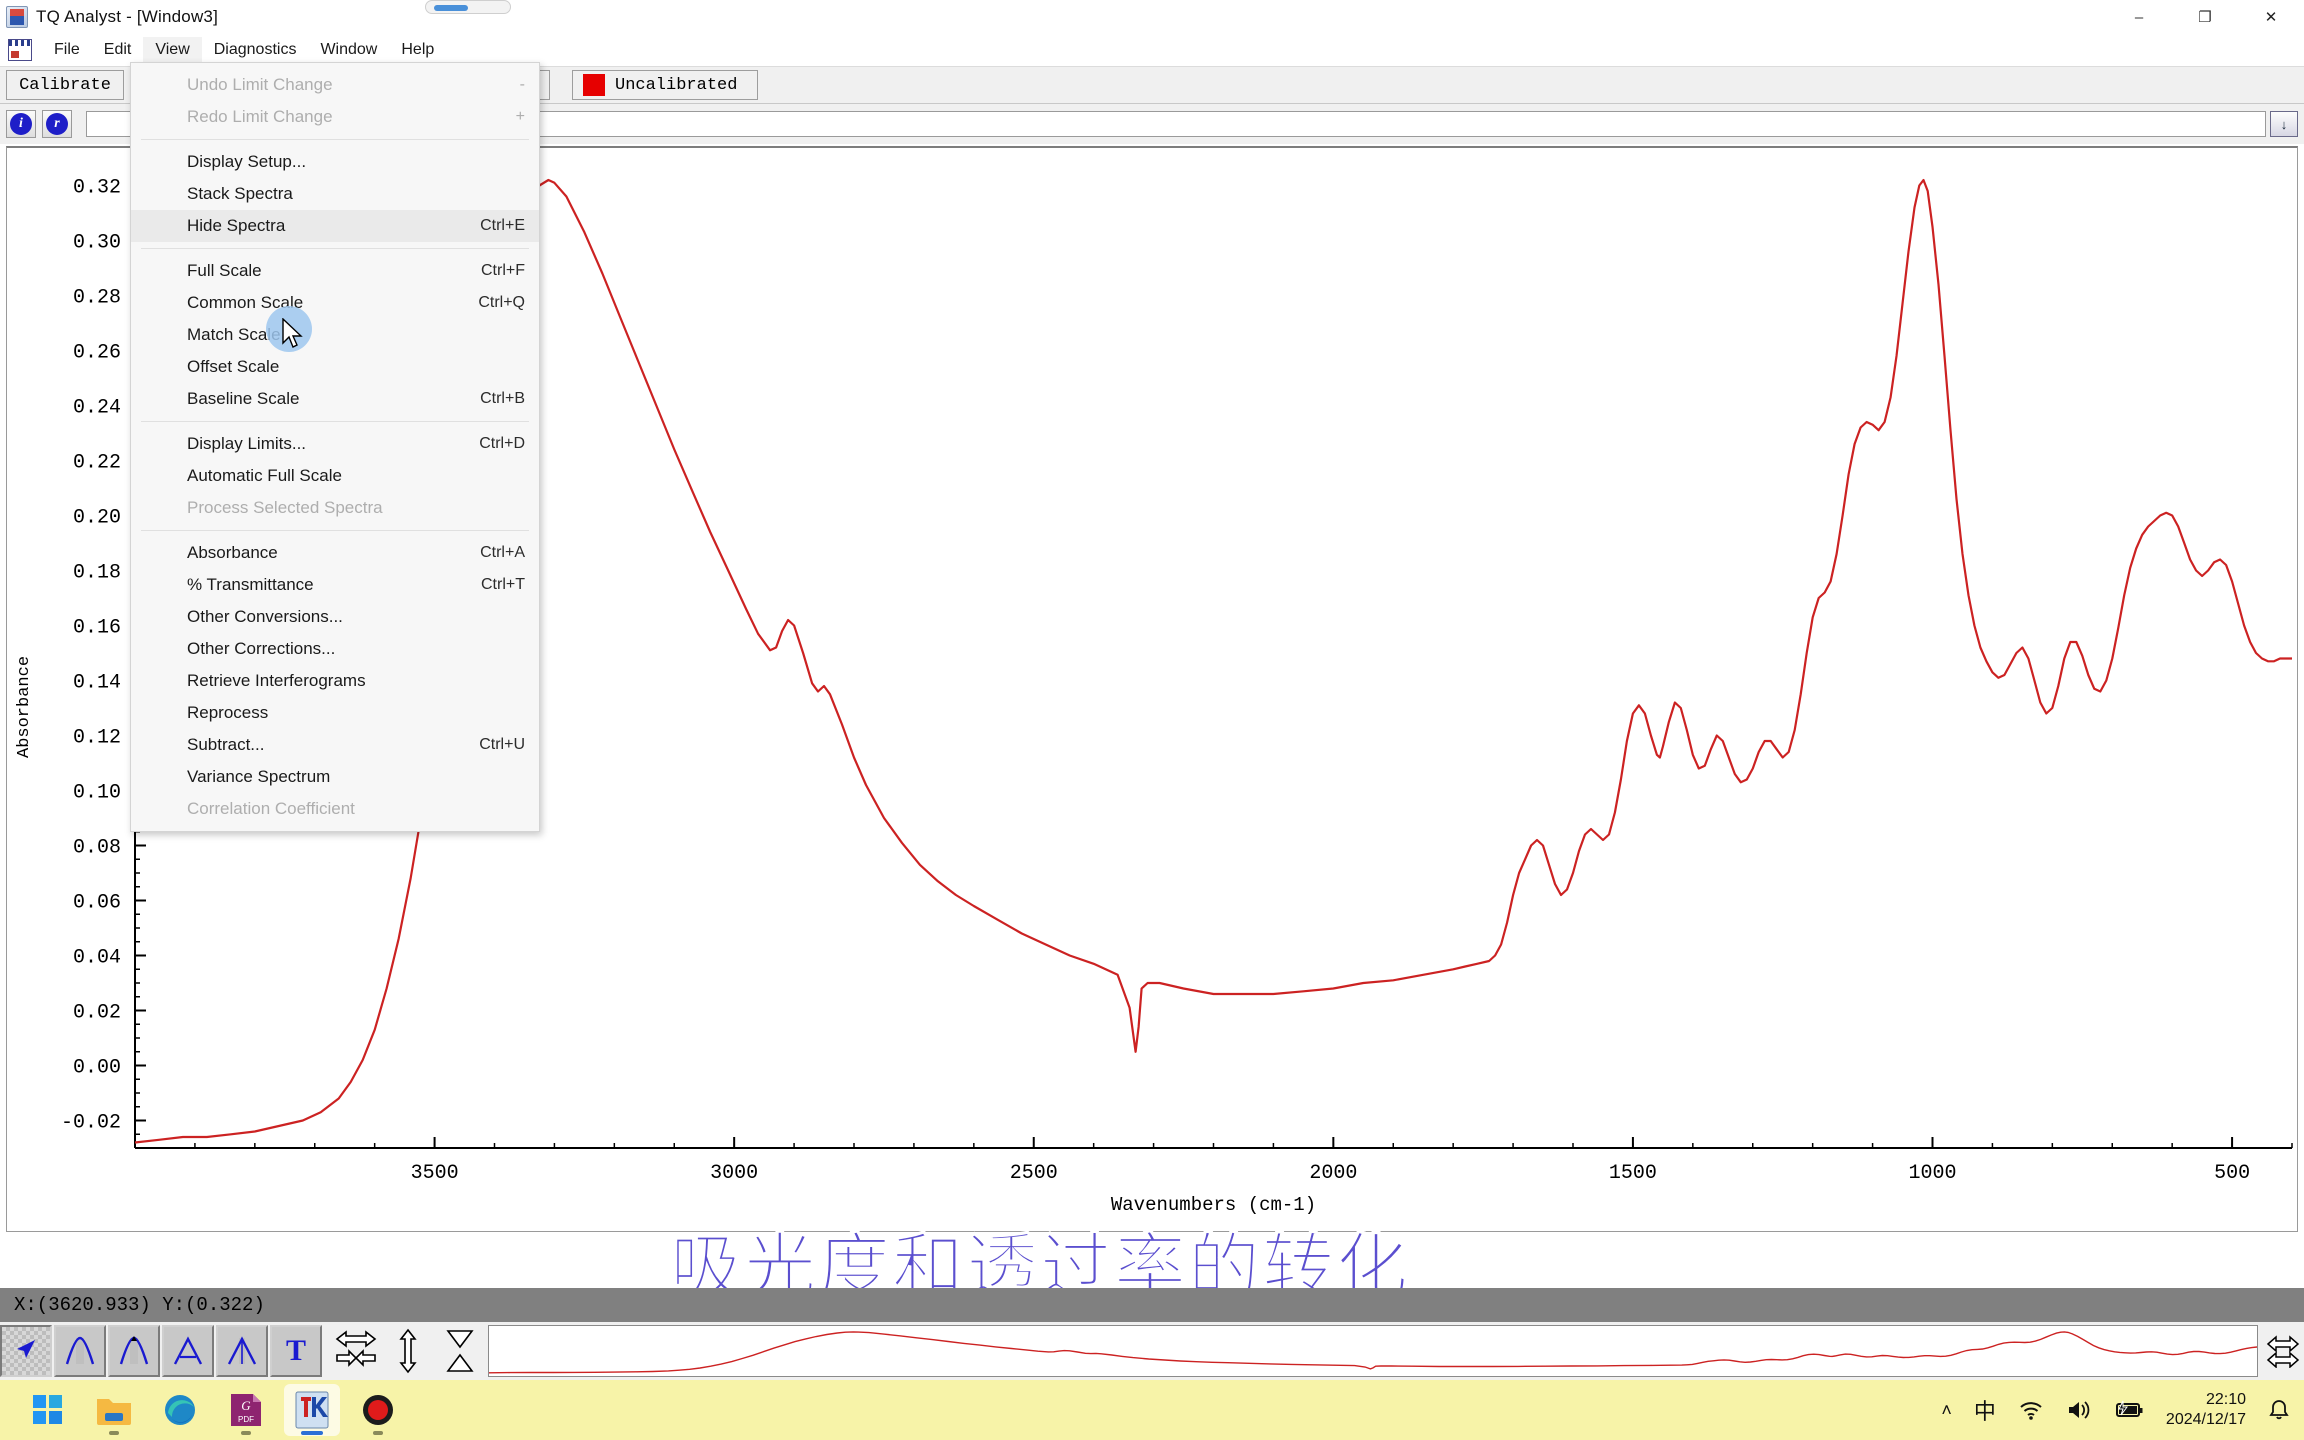 The height and width of the screenshot is (1440, 2304). Describe the element at coordinates (335, 508) in the screenshot. I see `menu-item-process-selected-spectra: Process Selected Spectra` at that location.